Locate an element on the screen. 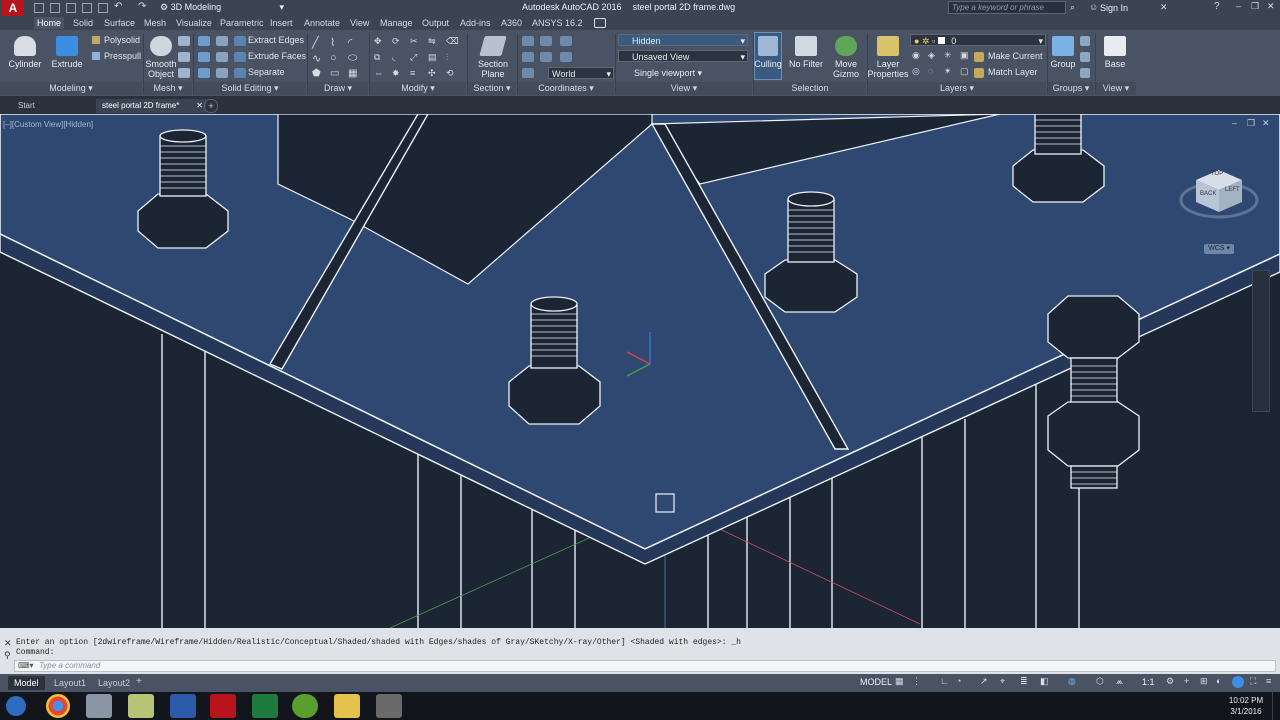 This screenshot has width=1280, height=720. close-icon: ✕ is located at coordinates (1271, 6).